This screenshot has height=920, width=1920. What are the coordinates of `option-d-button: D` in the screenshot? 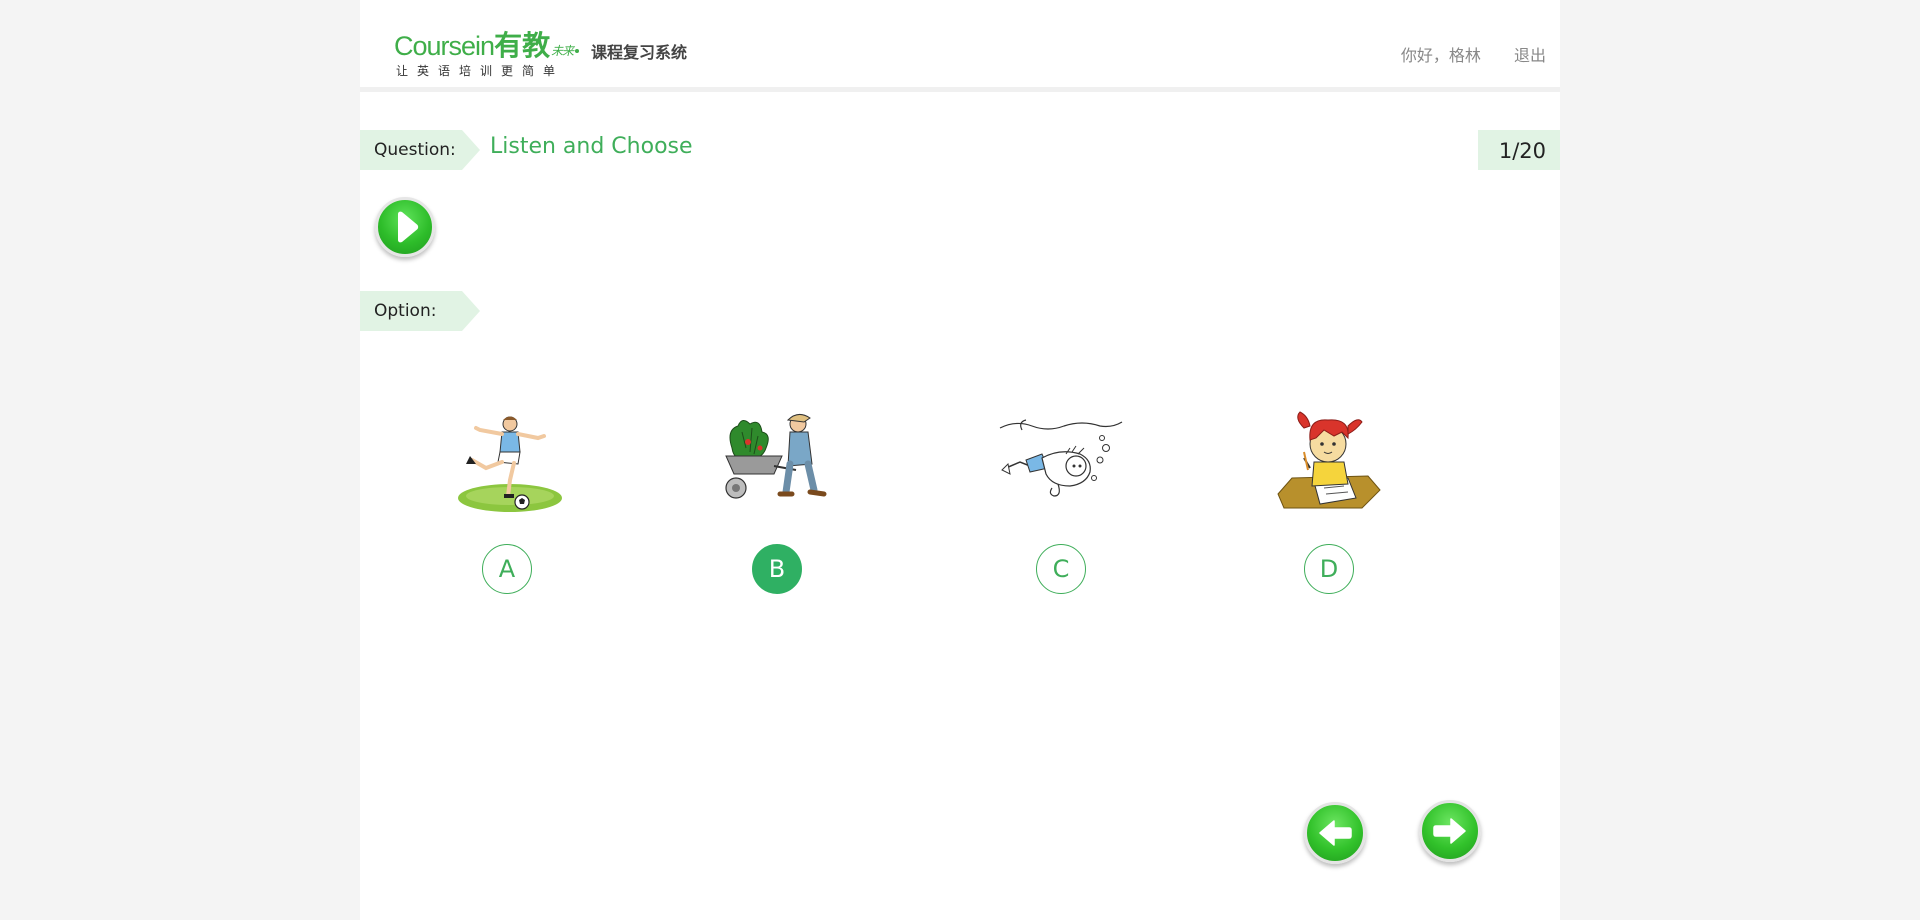 It's located at (1329, 569).